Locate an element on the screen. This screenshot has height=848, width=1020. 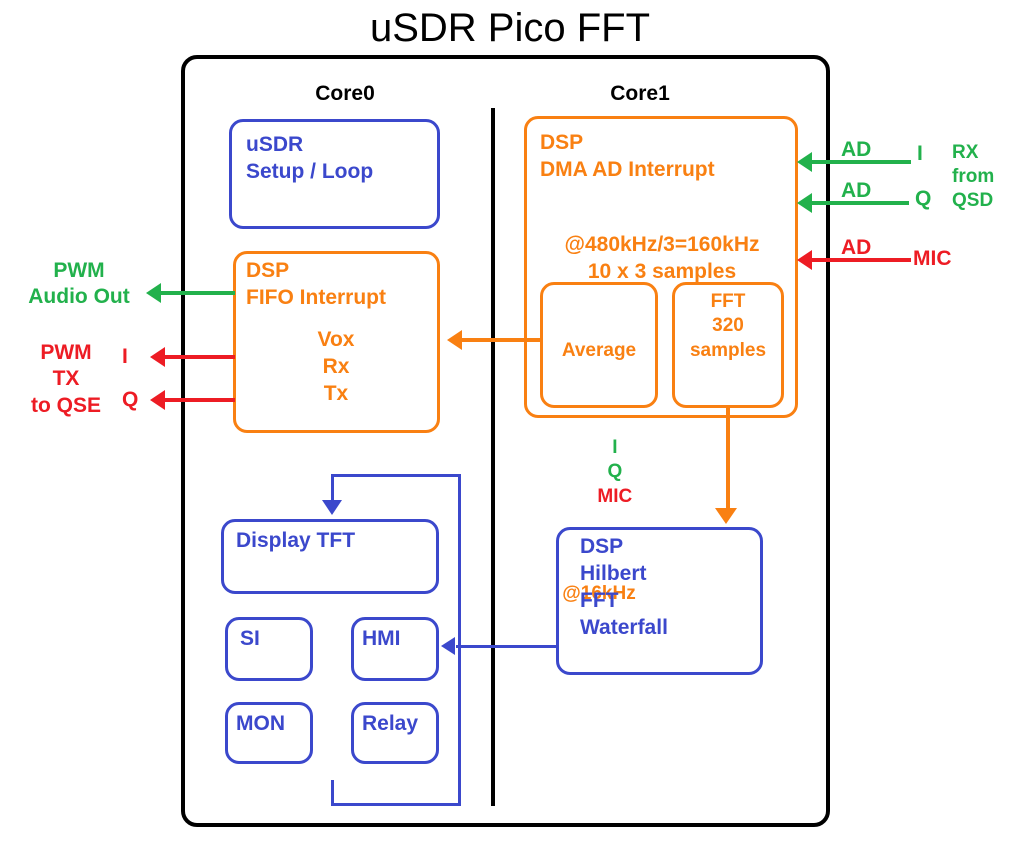
pwm-audio-out-label: PWM Audio Out is located at coordinates (79, 284).